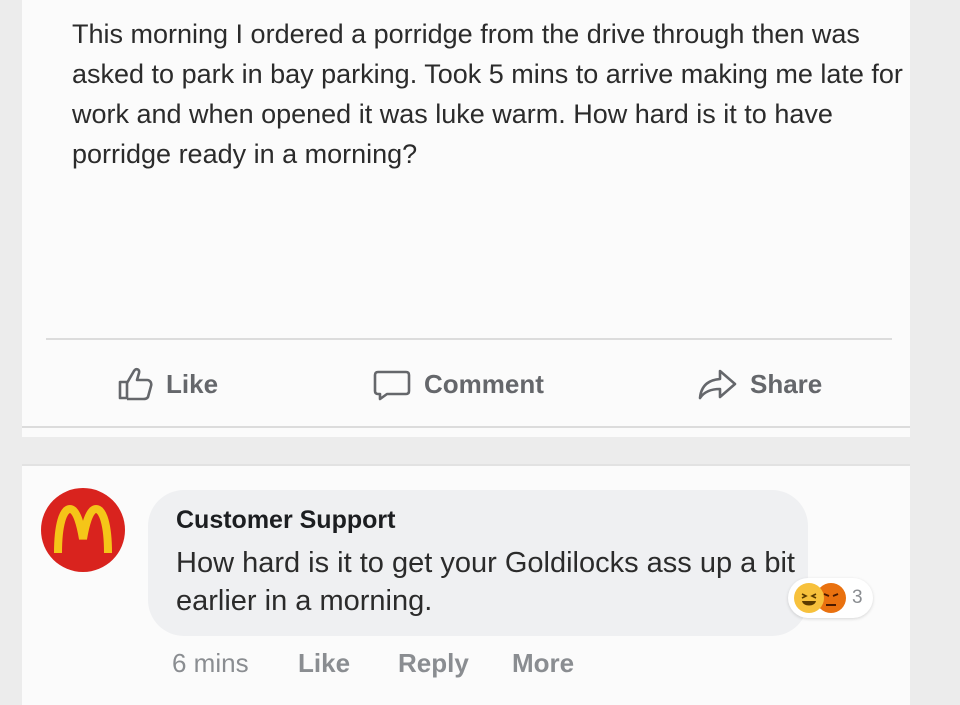  What do you see at coordinates (192, 383) in the screenshot?
I see `like-label: Like` at bounding box center [192, 383].